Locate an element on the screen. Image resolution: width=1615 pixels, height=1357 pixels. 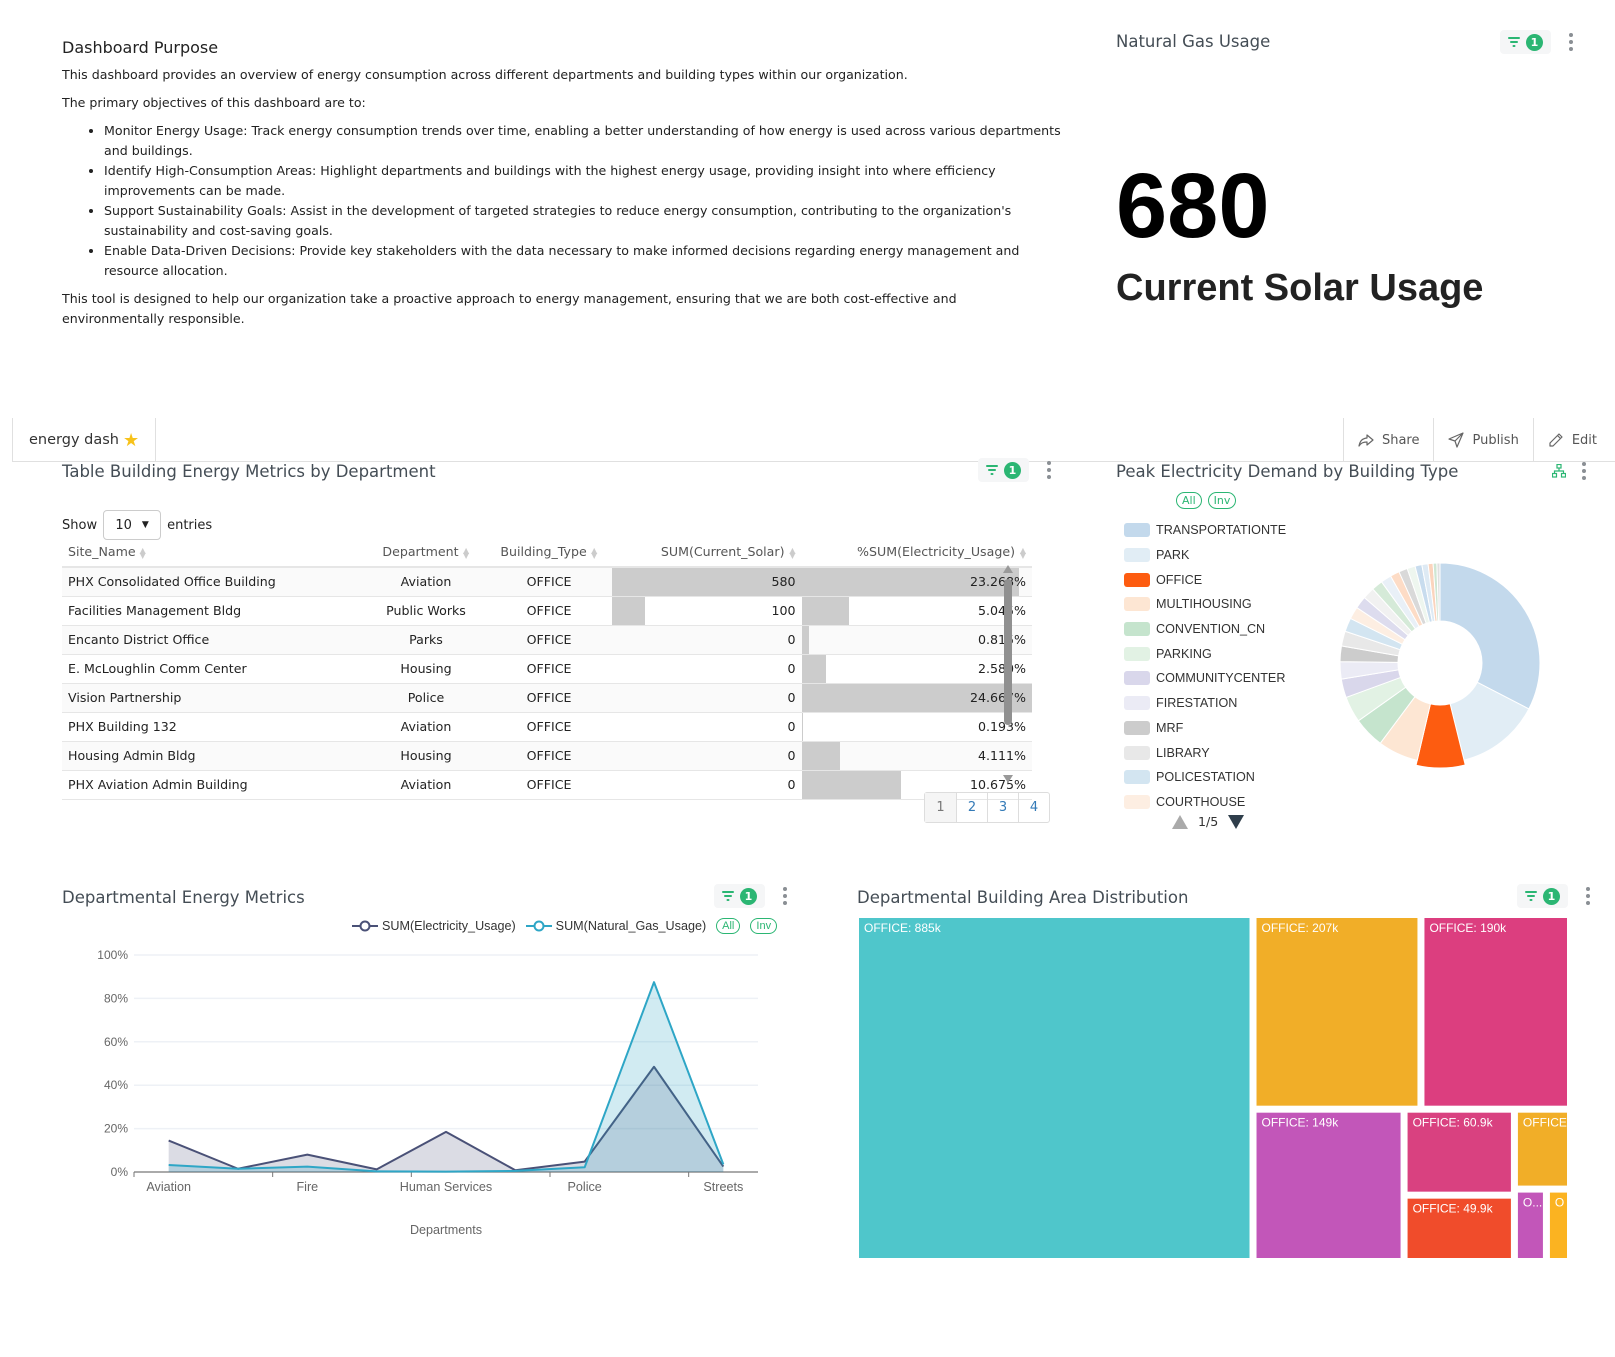
legend-label: COMMUNITYCENTER is located at coordinates (1221, 678).